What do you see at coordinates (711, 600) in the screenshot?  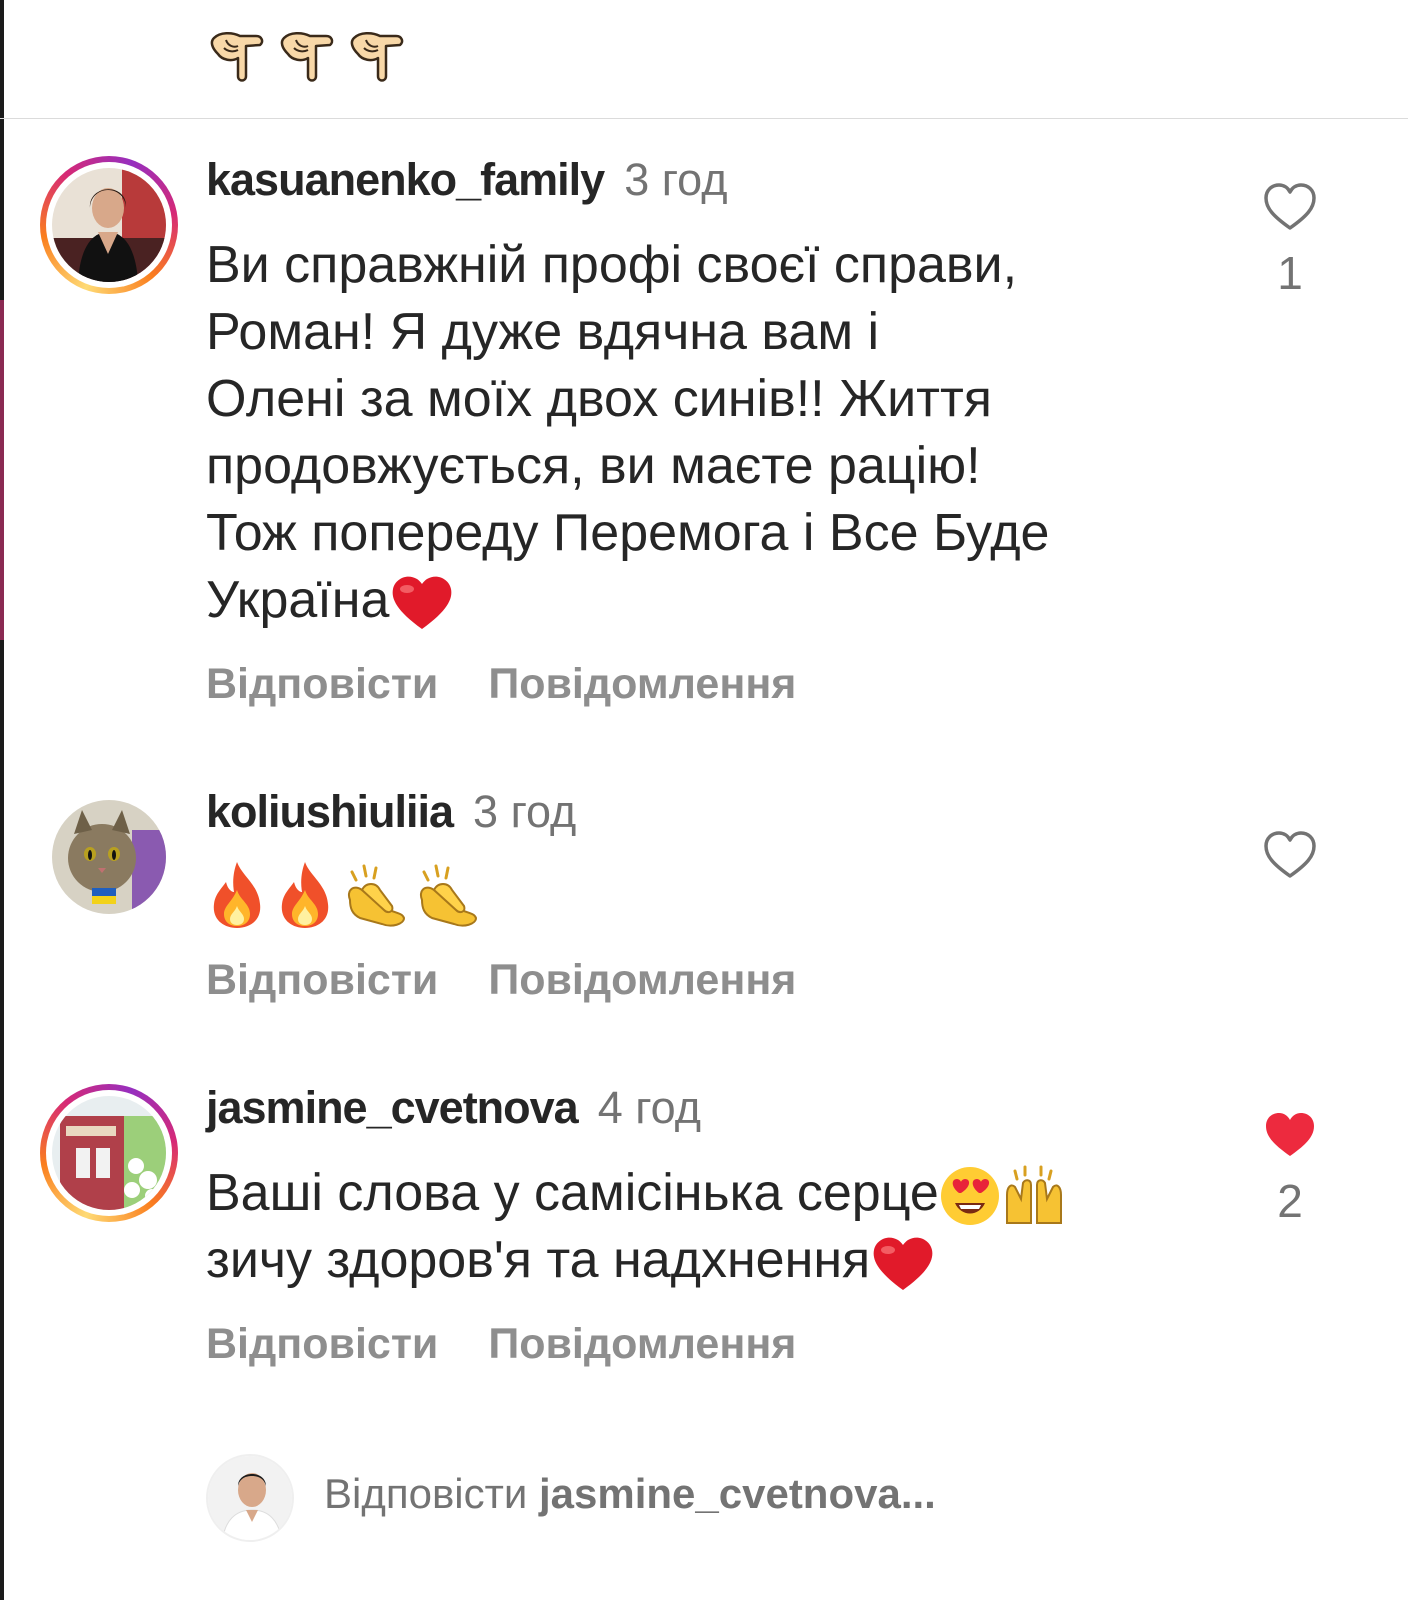 I see `comment-line-last: Україна` at bounding box center [711, 600].